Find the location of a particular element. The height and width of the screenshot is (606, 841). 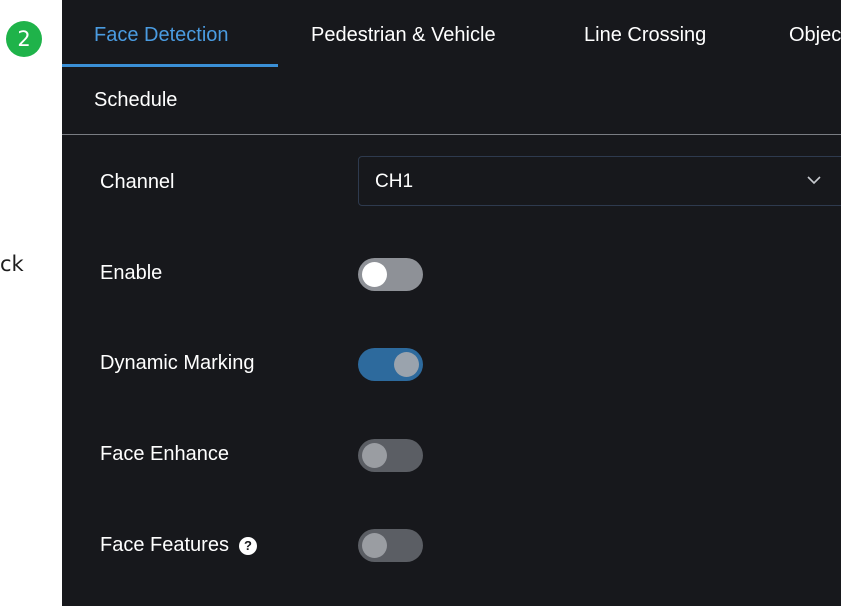

face-features-row-label: Face Features ? is located at coordinates (178, 545).